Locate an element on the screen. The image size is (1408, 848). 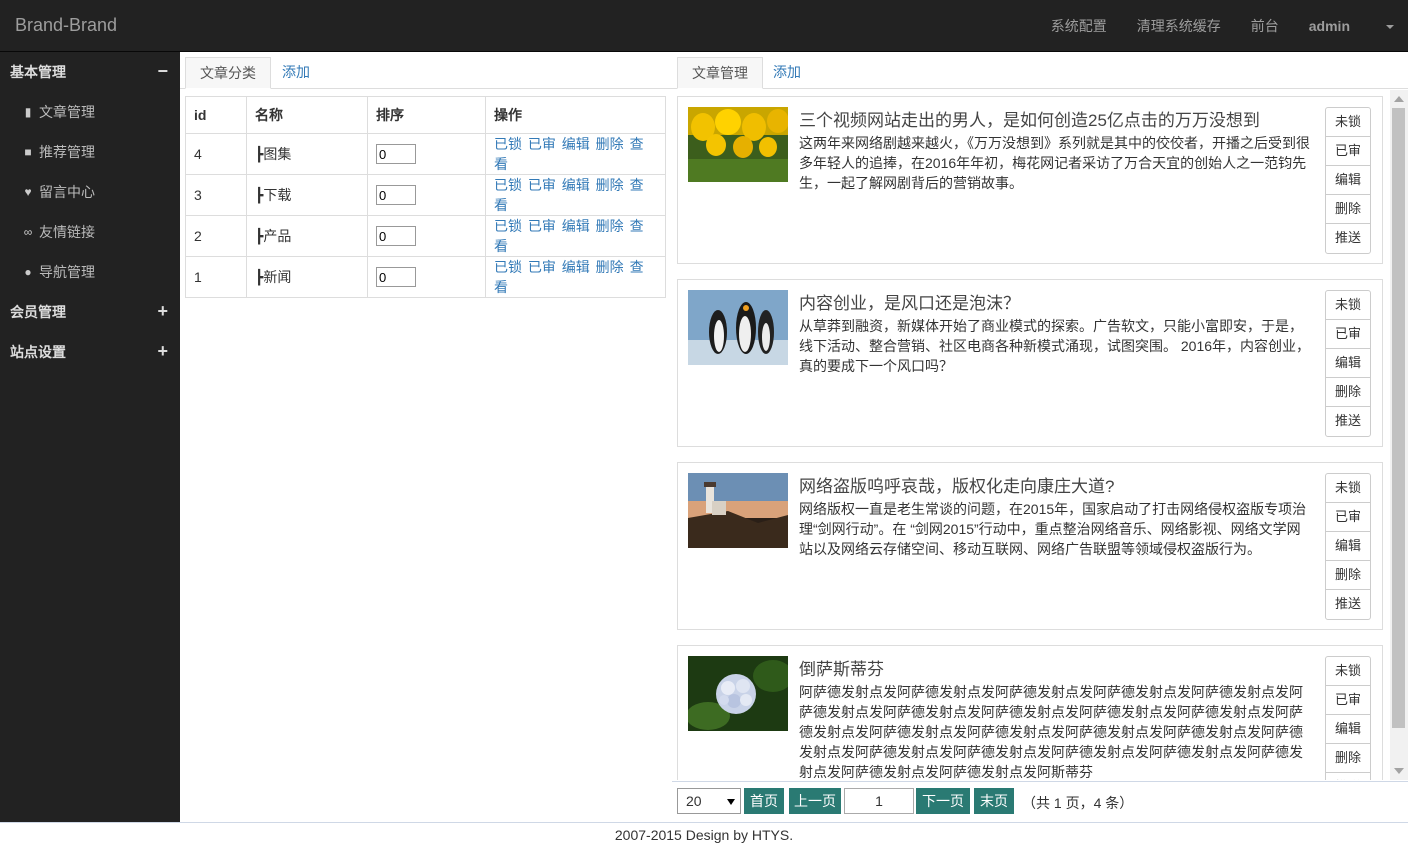
collapse-icon: − is located at coordinates (162, 71).